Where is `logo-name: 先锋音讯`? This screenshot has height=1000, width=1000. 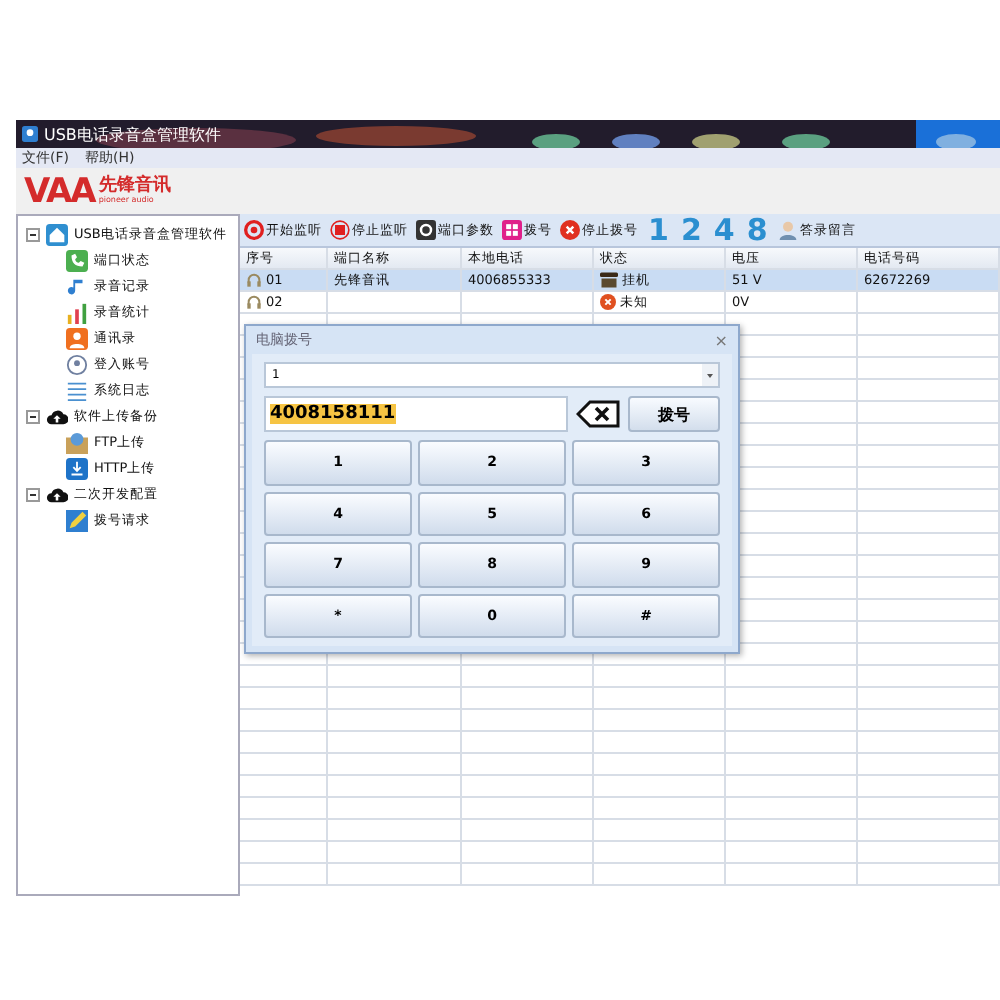
logo-name: 先锋音讯 is located at coordinates (134, 187).